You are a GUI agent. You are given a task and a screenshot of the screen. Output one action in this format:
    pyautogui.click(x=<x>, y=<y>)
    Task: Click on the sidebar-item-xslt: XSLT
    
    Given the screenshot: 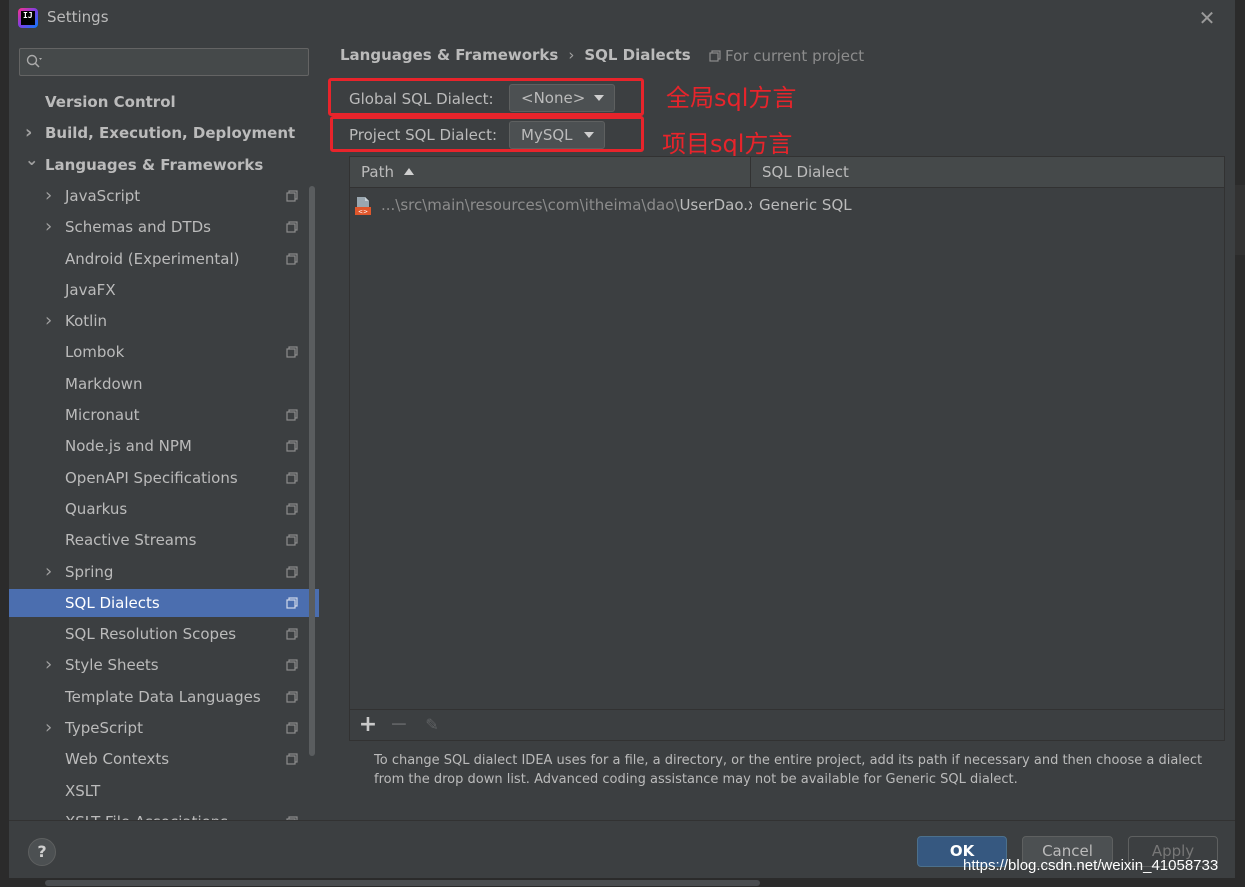 What is the action you would take?
    pyautogui.click(x=164, y=791)
    